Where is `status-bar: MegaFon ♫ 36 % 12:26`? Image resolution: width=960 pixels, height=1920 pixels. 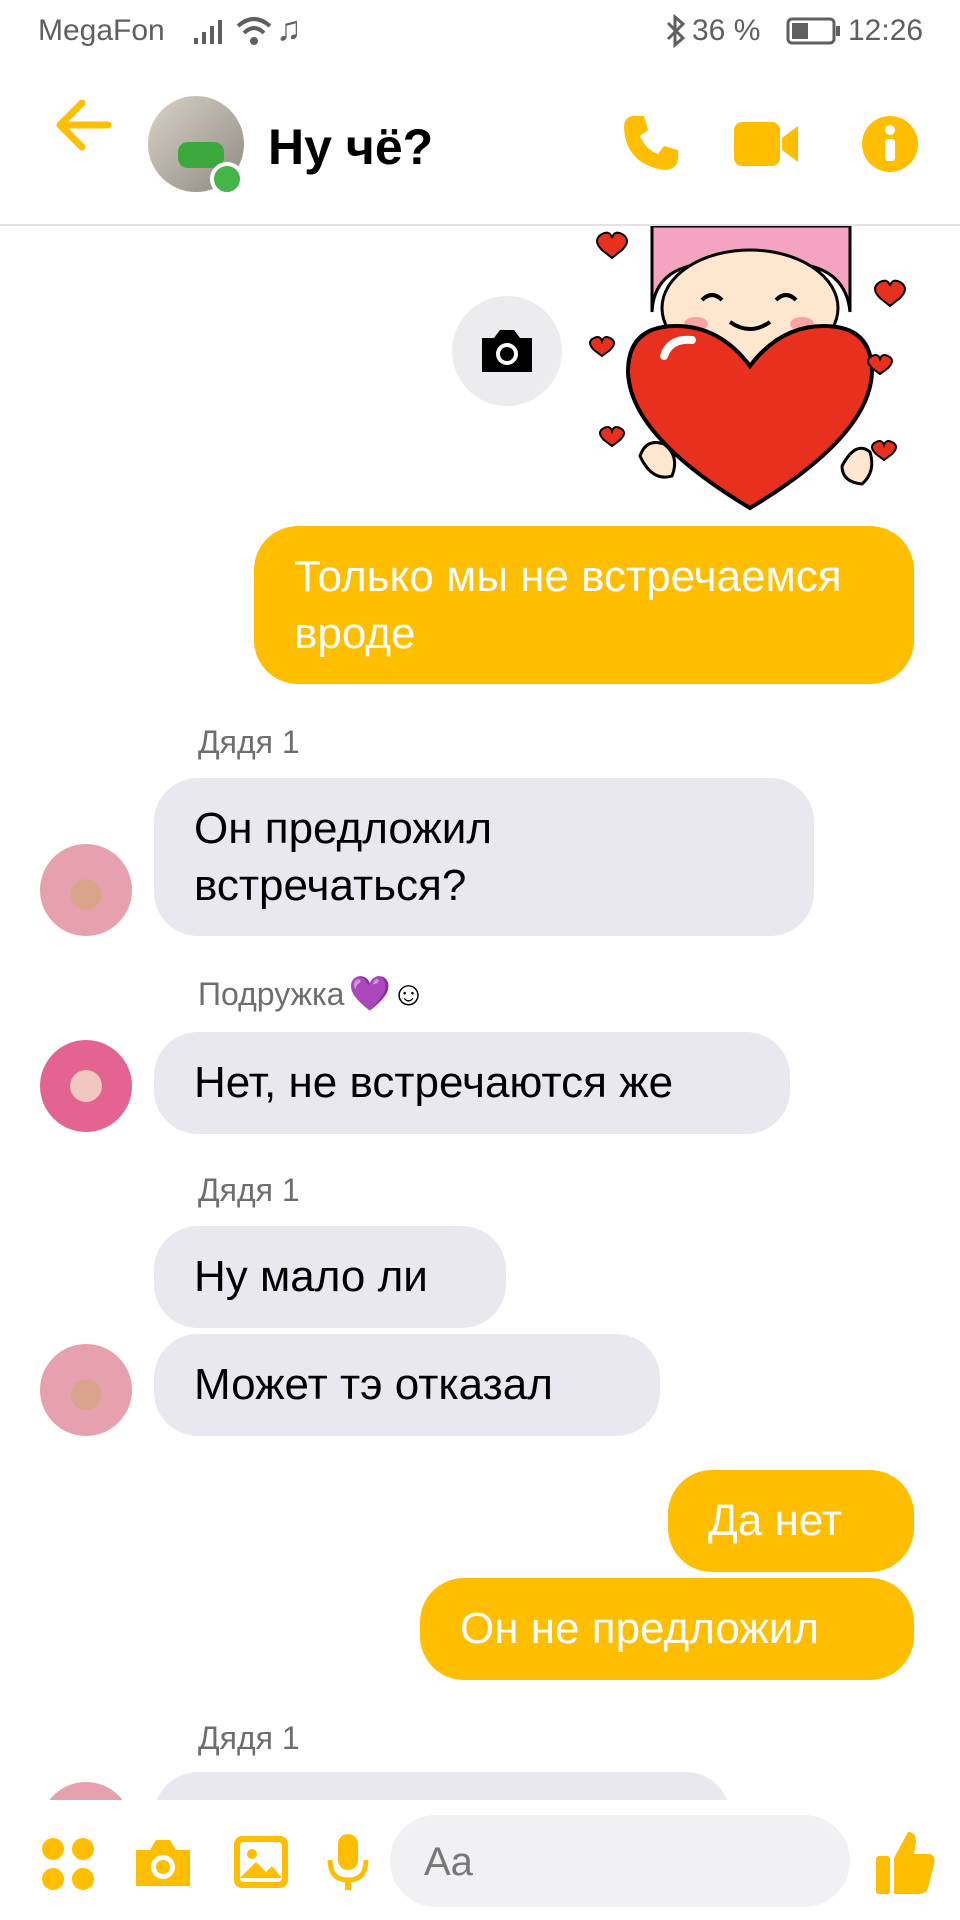
status-bar: MegaFon ♫ 36 % 12:26 is located at coordinates (480, 32).